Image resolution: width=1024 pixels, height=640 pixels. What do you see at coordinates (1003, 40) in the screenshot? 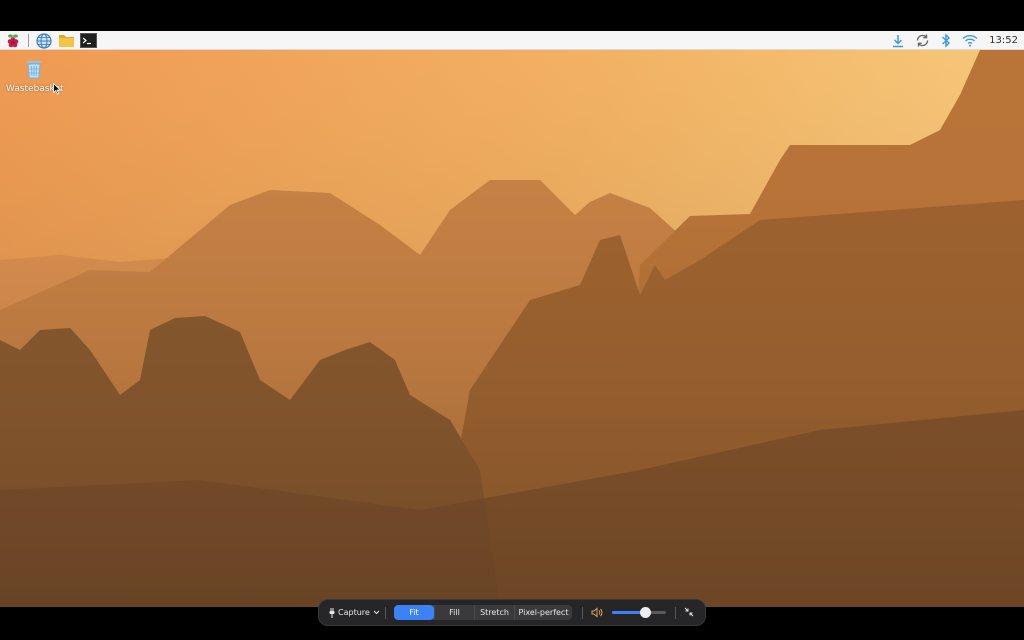
I see `clock: 13:52` at bounding box center [1003, 40].